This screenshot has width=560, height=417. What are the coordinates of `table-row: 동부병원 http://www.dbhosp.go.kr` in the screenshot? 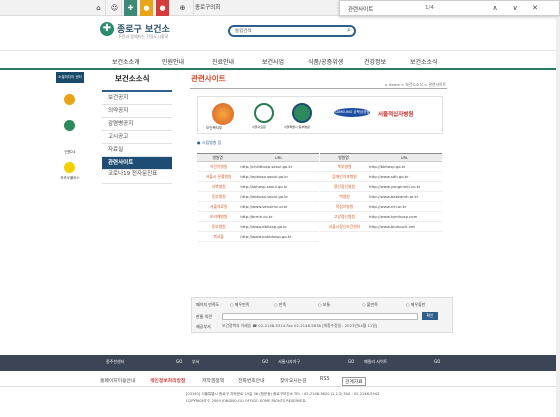 It's located at (258, 226).